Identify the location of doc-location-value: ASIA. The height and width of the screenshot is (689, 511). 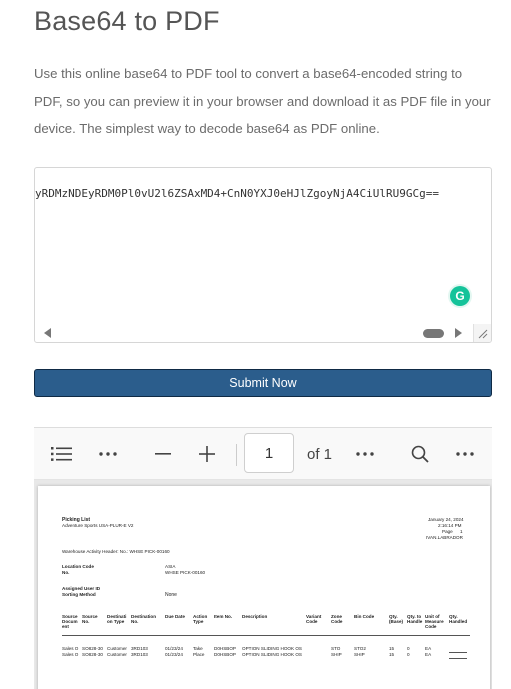
(170, 566).